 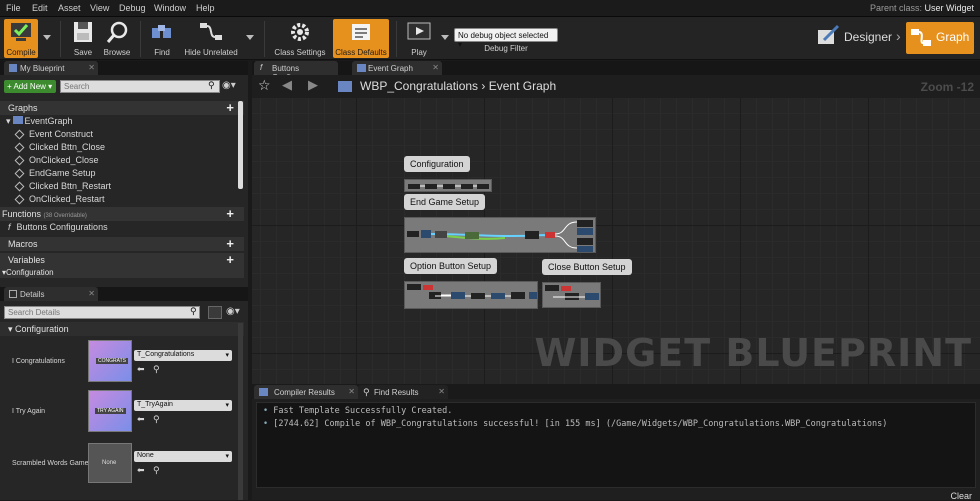 I want to click on class-defaults-button: Class Defaults, so click(x=361, y=38).